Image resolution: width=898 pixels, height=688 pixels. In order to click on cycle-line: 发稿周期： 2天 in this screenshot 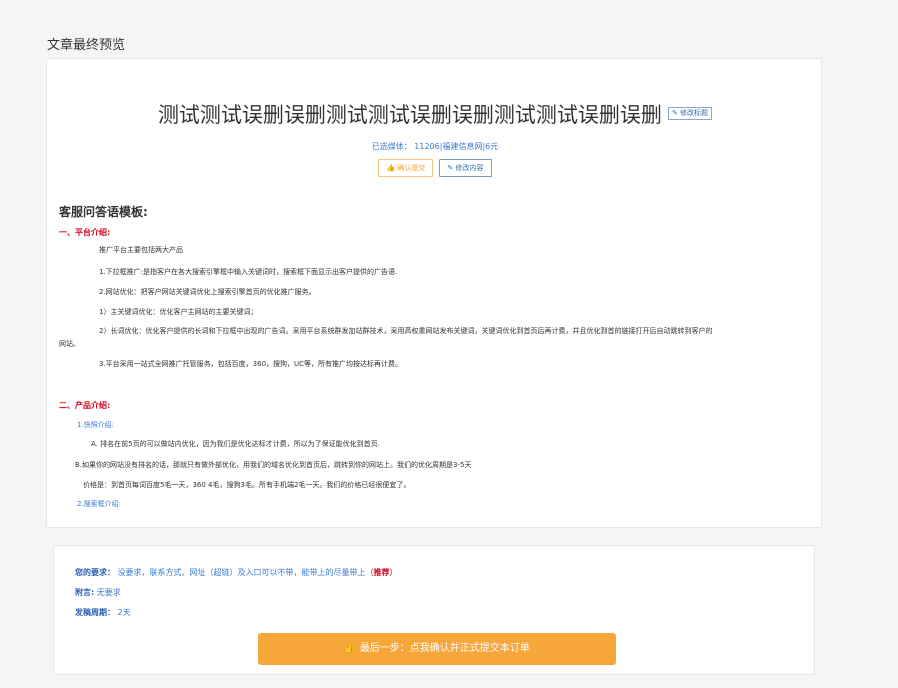, I will do `click(103, 612)`.